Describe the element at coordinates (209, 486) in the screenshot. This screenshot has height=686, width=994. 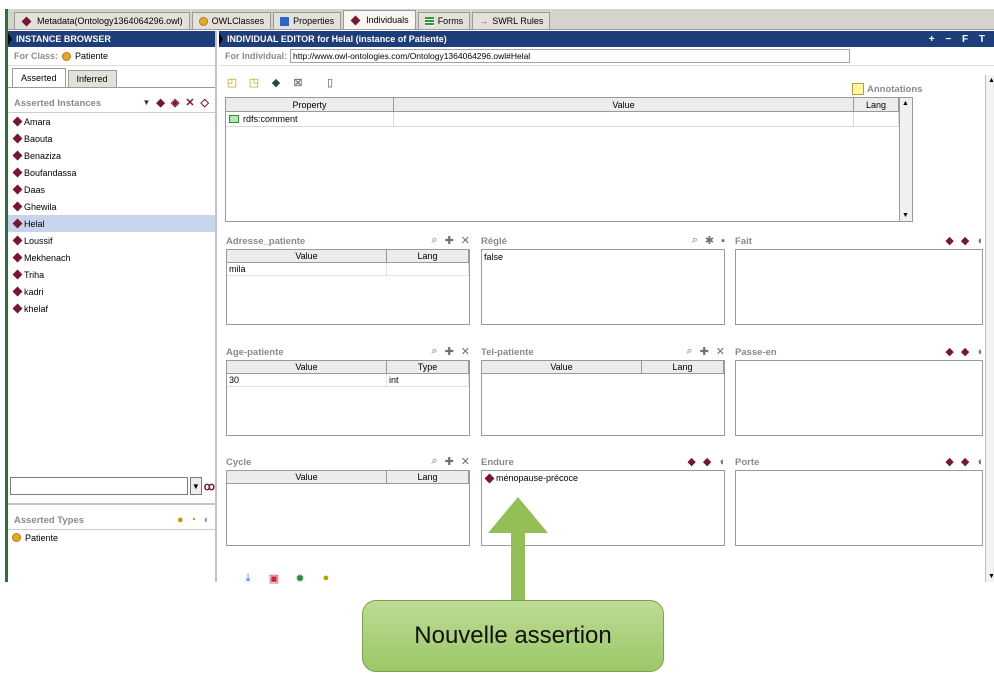
I see `binoculars-icon: ꝏ` at that location.